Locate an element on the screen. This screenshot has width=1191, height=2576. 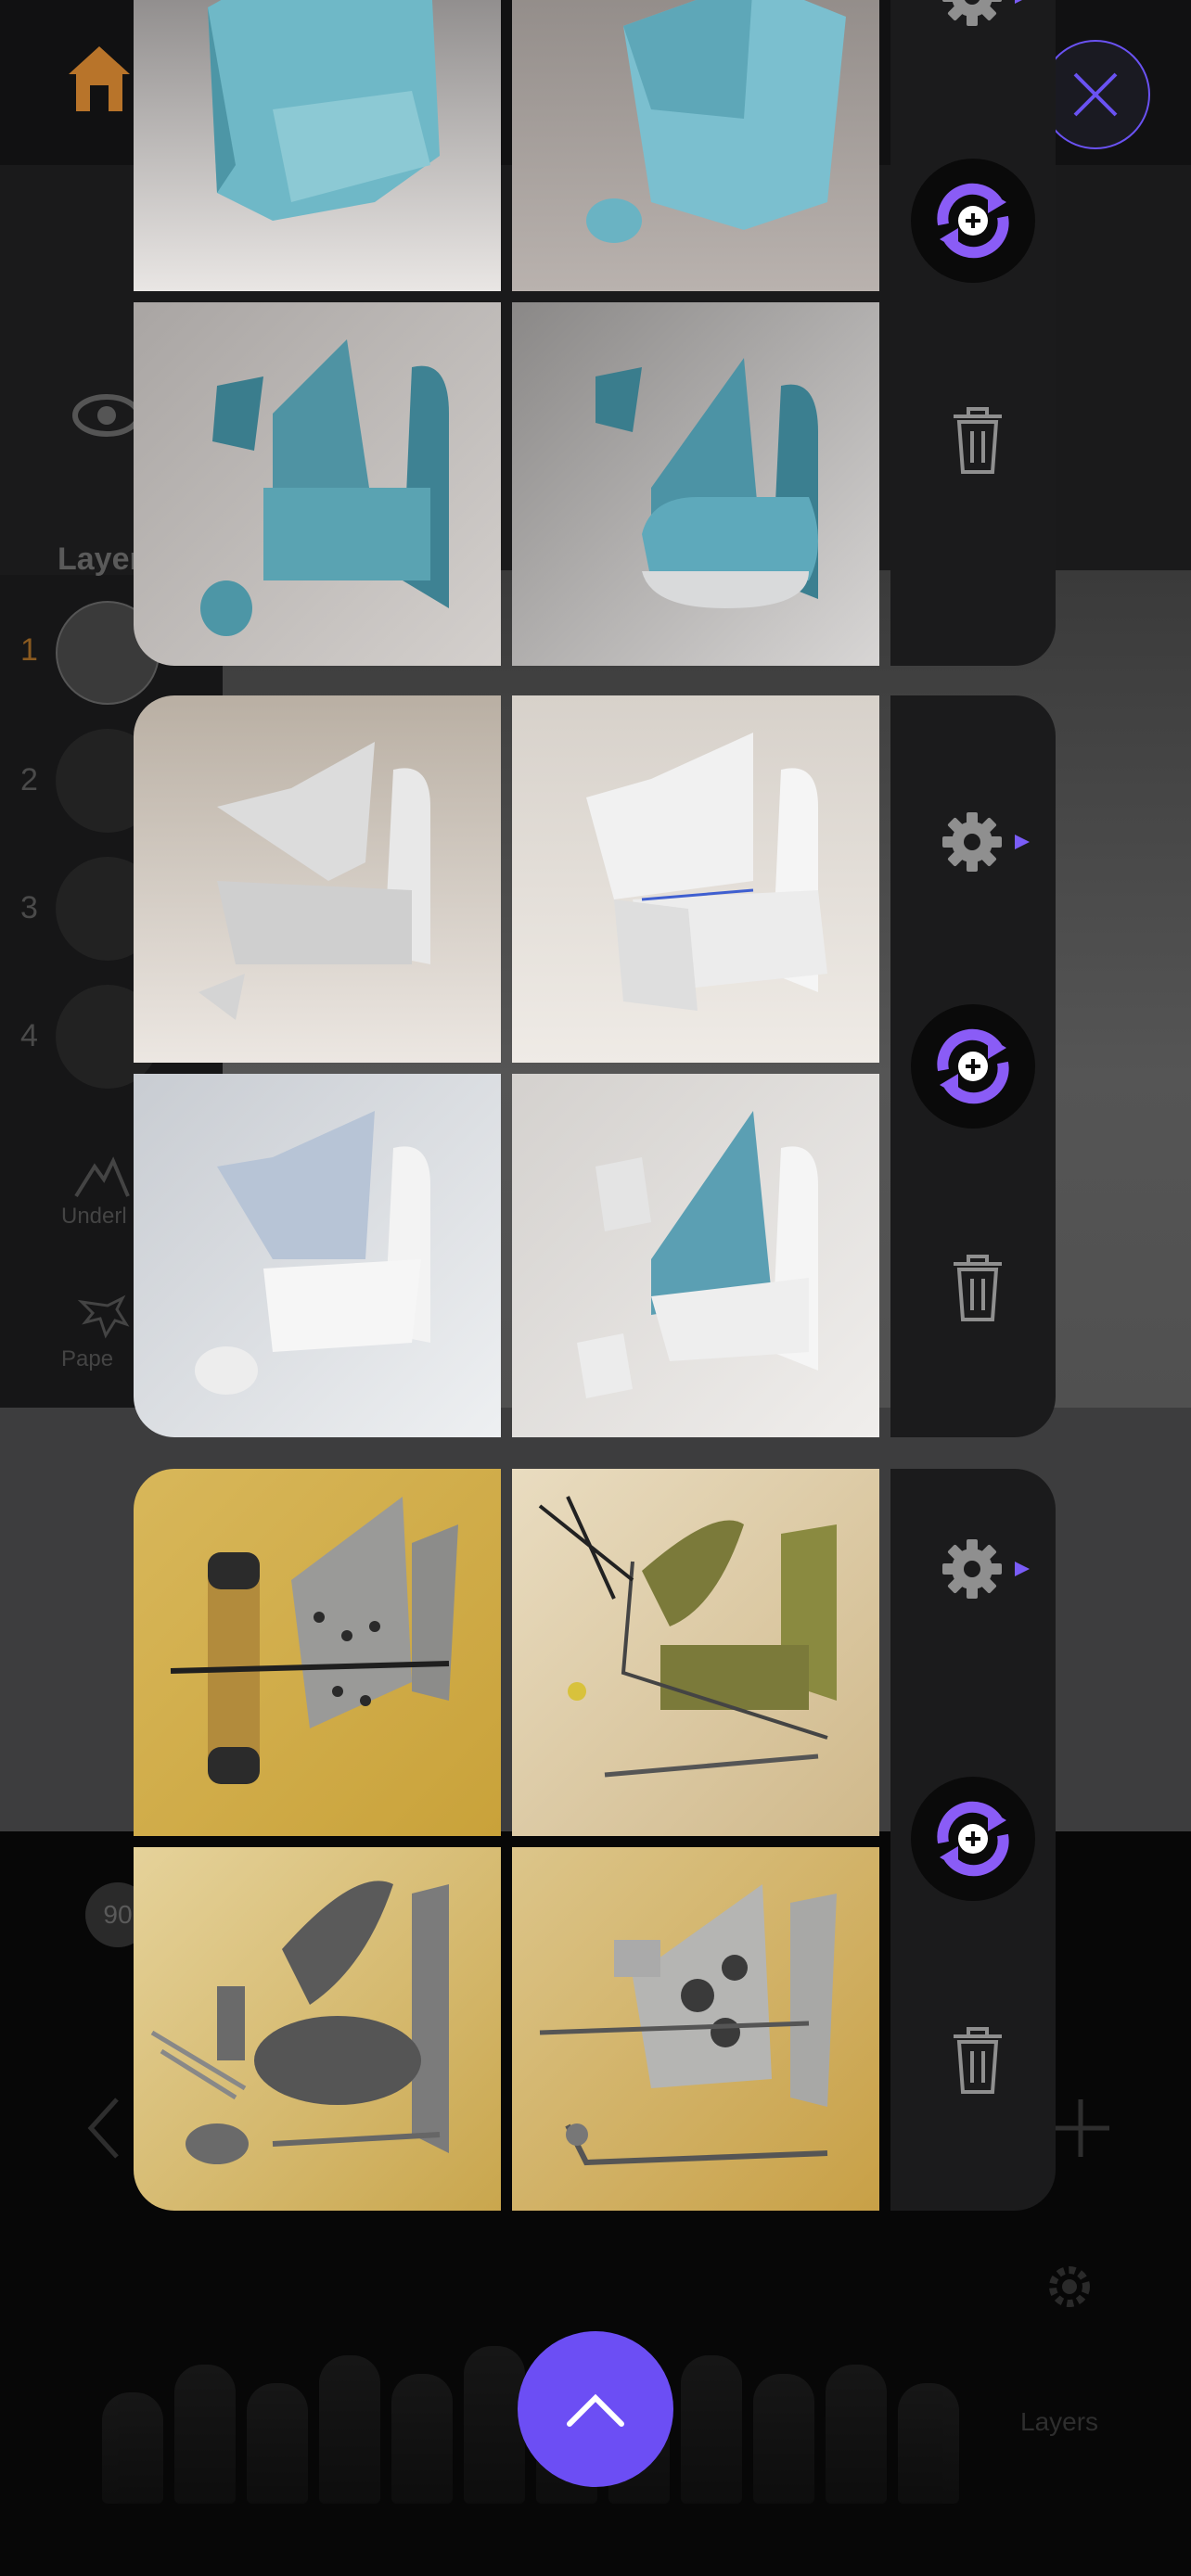
visibility-icon is located at coordinates (106, 415).